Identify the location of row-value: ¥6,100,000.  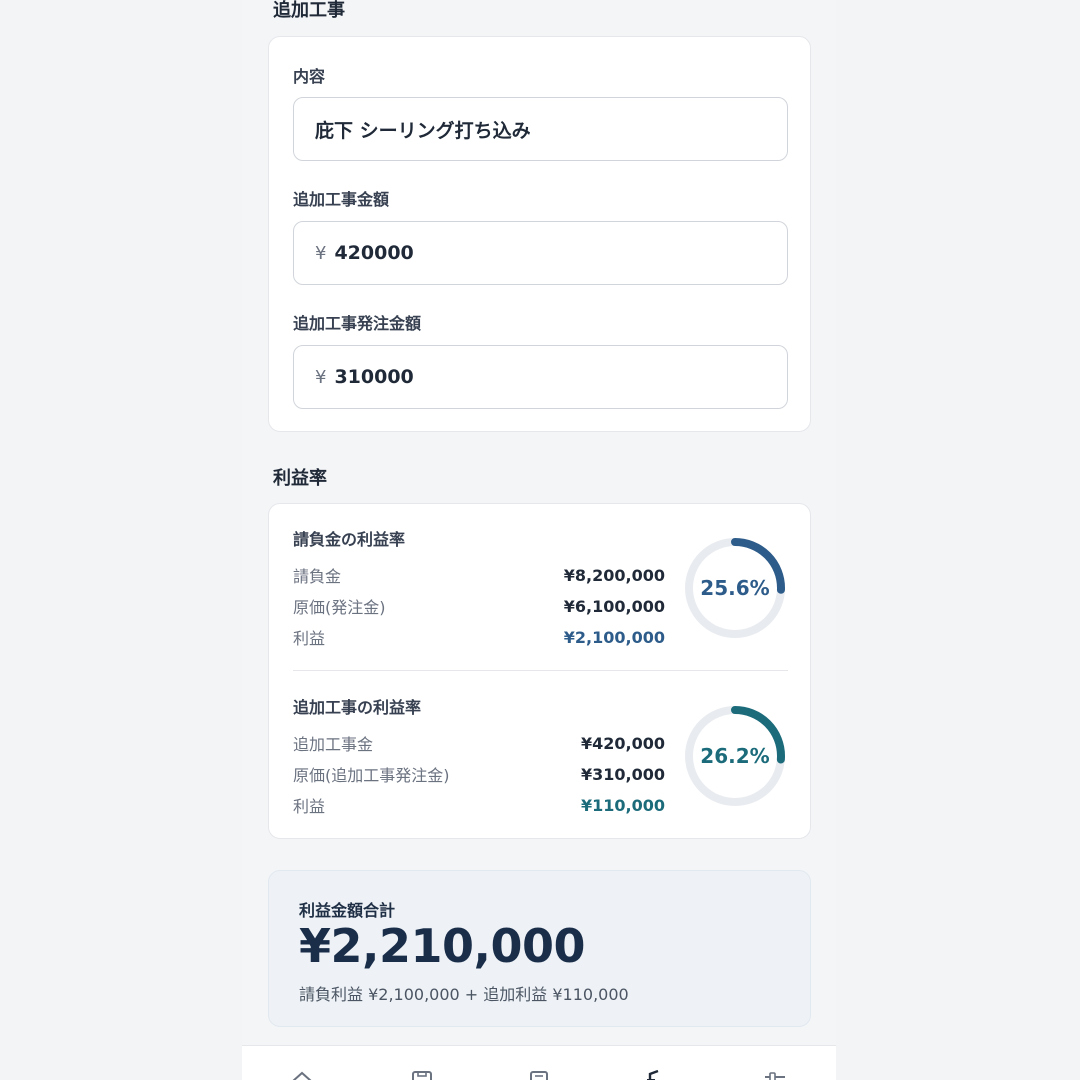
(614, 606).